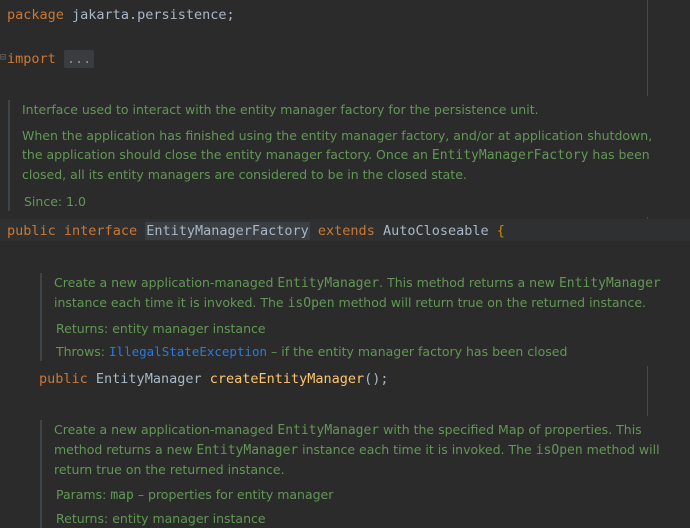  Describe the element at coordinates (81, 494) in the screenshot. I see `params-label: Params:` at that location.